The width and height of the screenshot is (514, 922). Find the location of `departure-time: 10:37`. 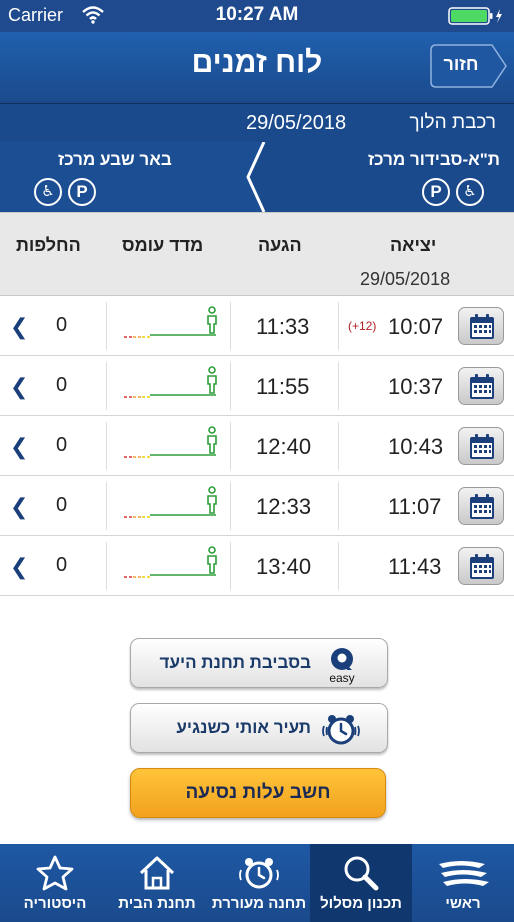

departure-time: 10:37 is located at coordinates (416, 386).